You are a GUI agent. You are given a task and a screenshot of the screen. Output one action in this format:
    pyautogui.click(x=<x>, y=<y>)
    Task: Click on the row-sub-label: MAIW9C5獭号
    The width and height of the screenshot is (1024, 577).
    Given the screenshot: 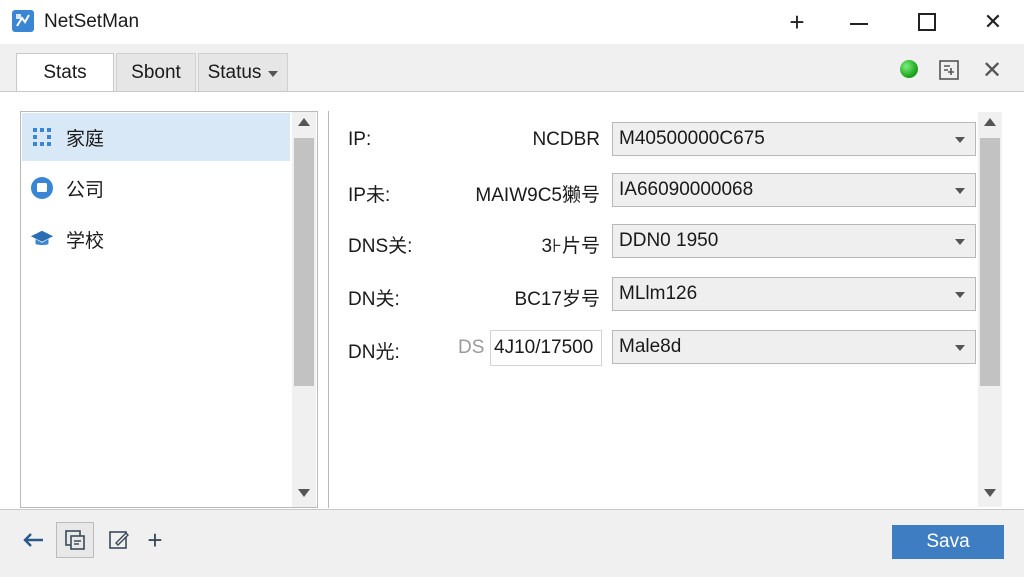 What is the action you would take?
    pyautogui.click(x=537, y=195)
    